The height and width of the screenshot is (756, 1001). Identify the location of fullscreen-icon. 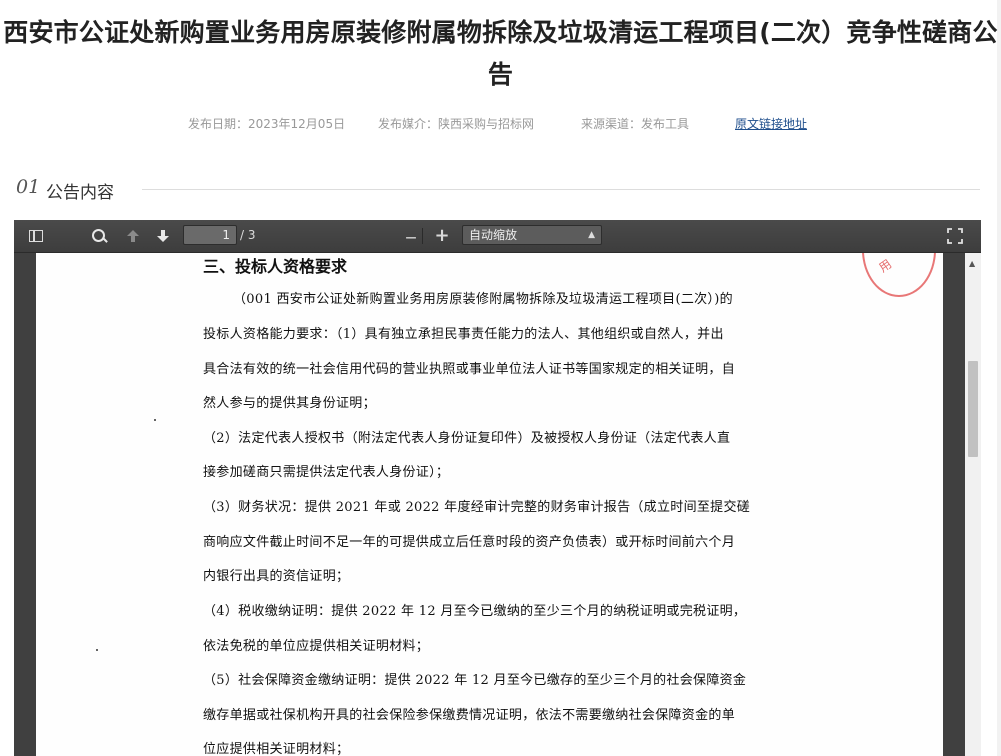
(955, 236).